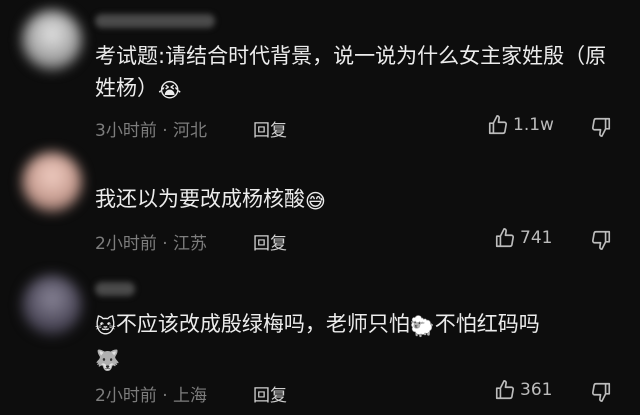  I want to click on cat-emoji: 🐱, so click(105, 326).